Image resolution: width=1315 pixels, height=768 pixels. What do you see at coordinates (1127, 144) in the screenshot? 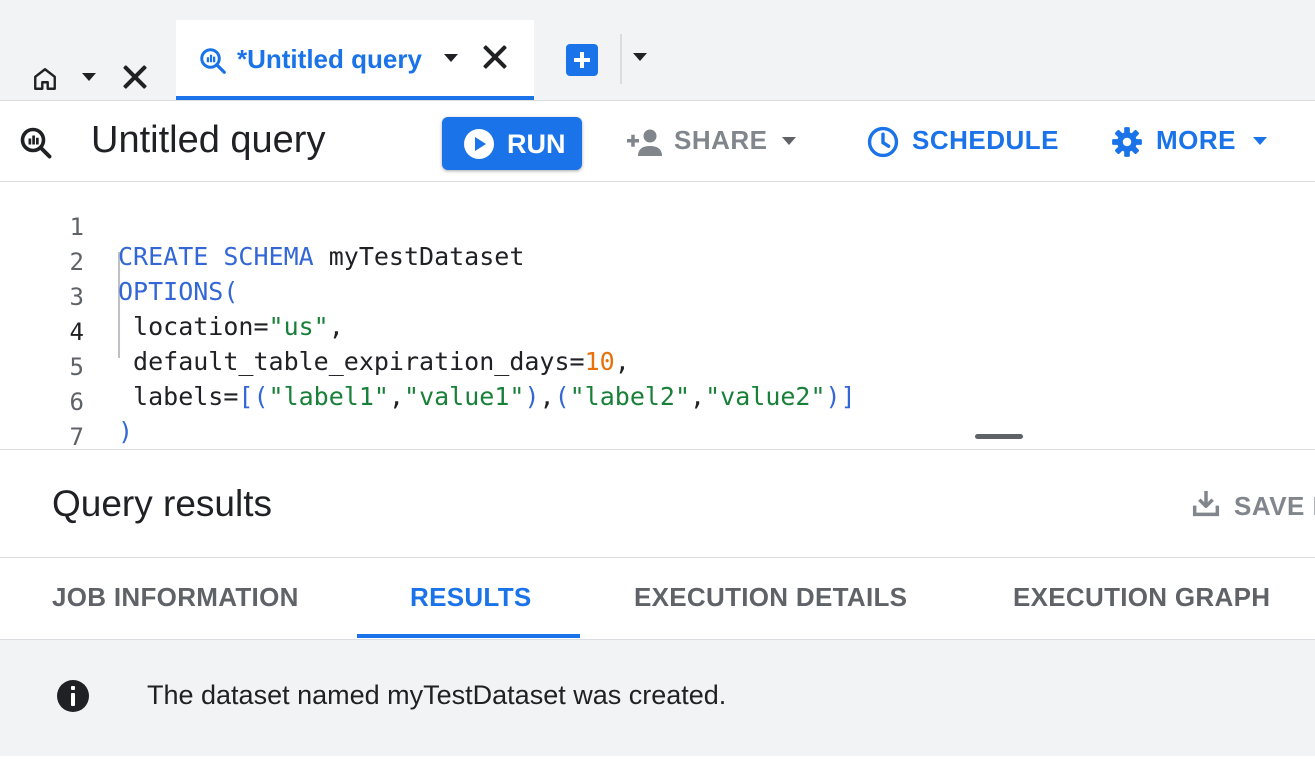
I see `gear-icon` at bounding box center [1127, 144].